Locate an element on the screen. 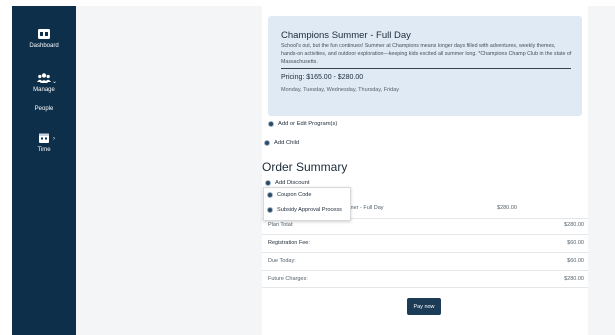  coupon-code-option: Coupon Code is located at coordinates (289, 195).